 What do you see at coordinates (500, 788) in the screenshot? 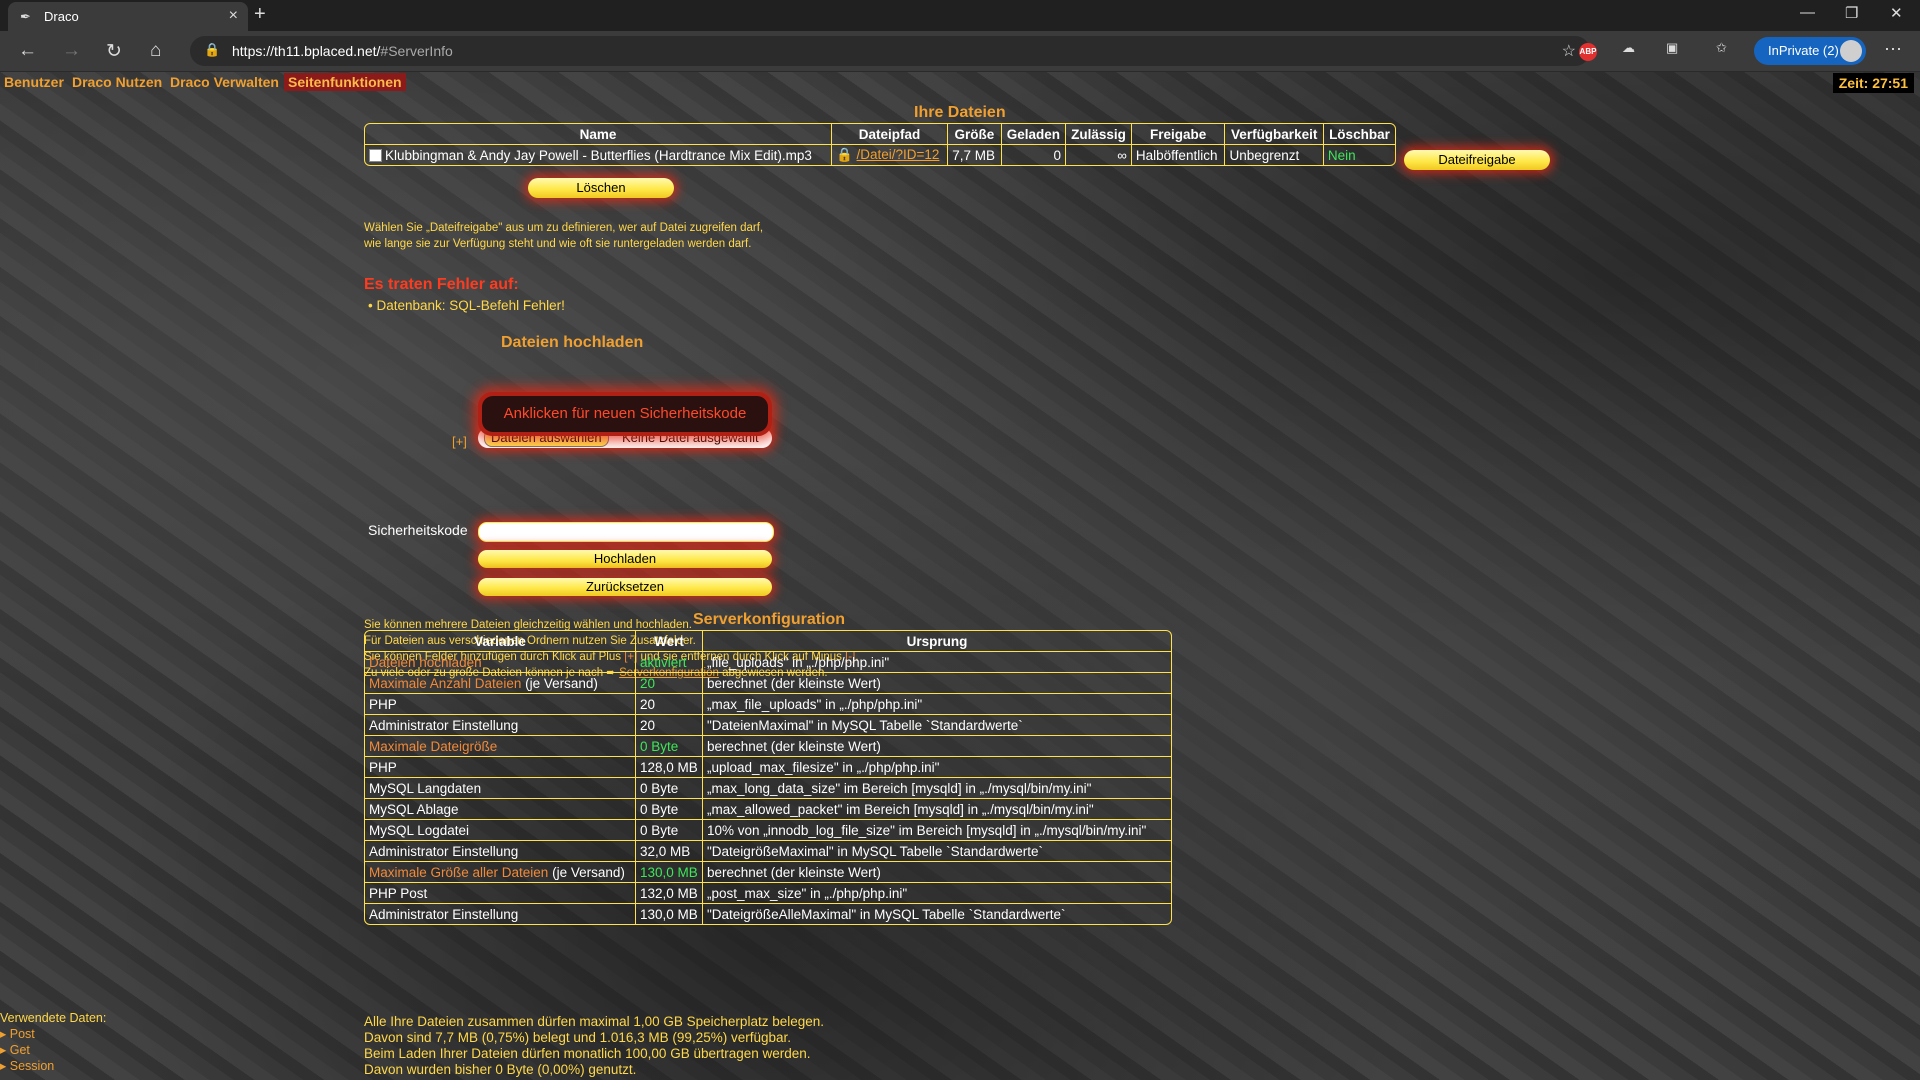
I see `config-variable: MySQL Langdaten` at bounding box center [500, 788].